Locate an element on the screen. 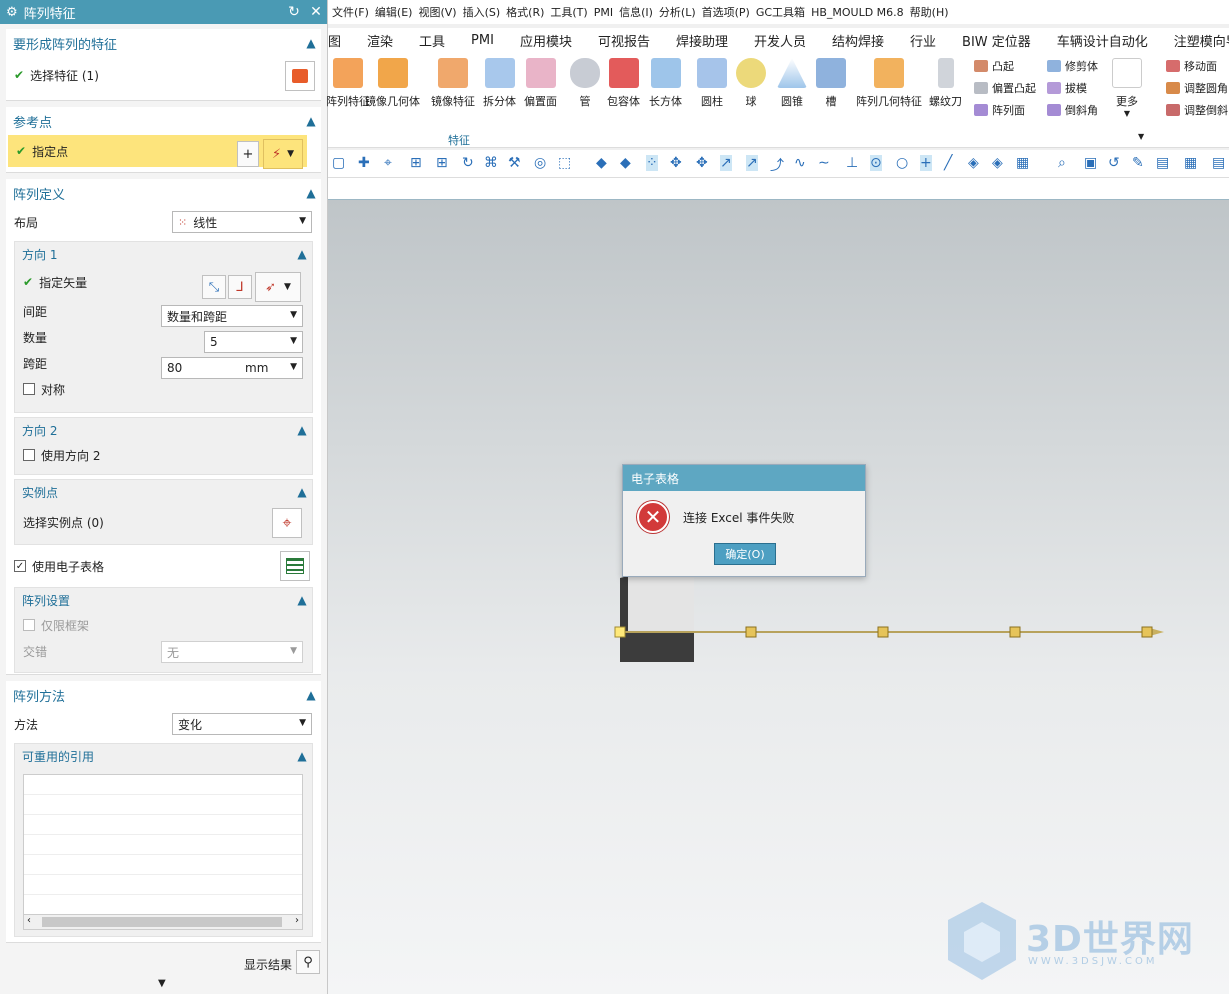  scroll-thumb is located at coordinates (162, 922).